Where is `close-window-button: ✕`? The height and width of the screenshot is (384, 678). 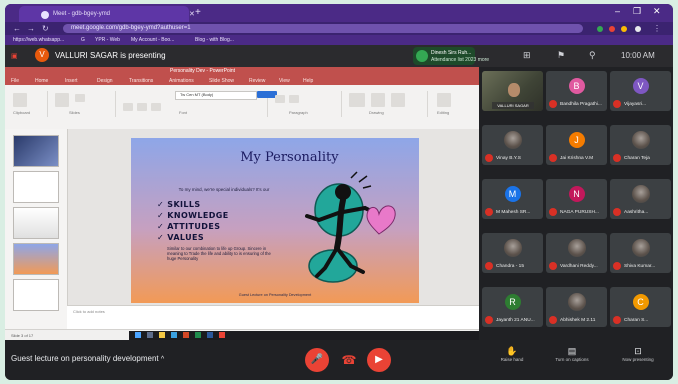
close-window-button: ✕ is located at coordinates (657, 11).